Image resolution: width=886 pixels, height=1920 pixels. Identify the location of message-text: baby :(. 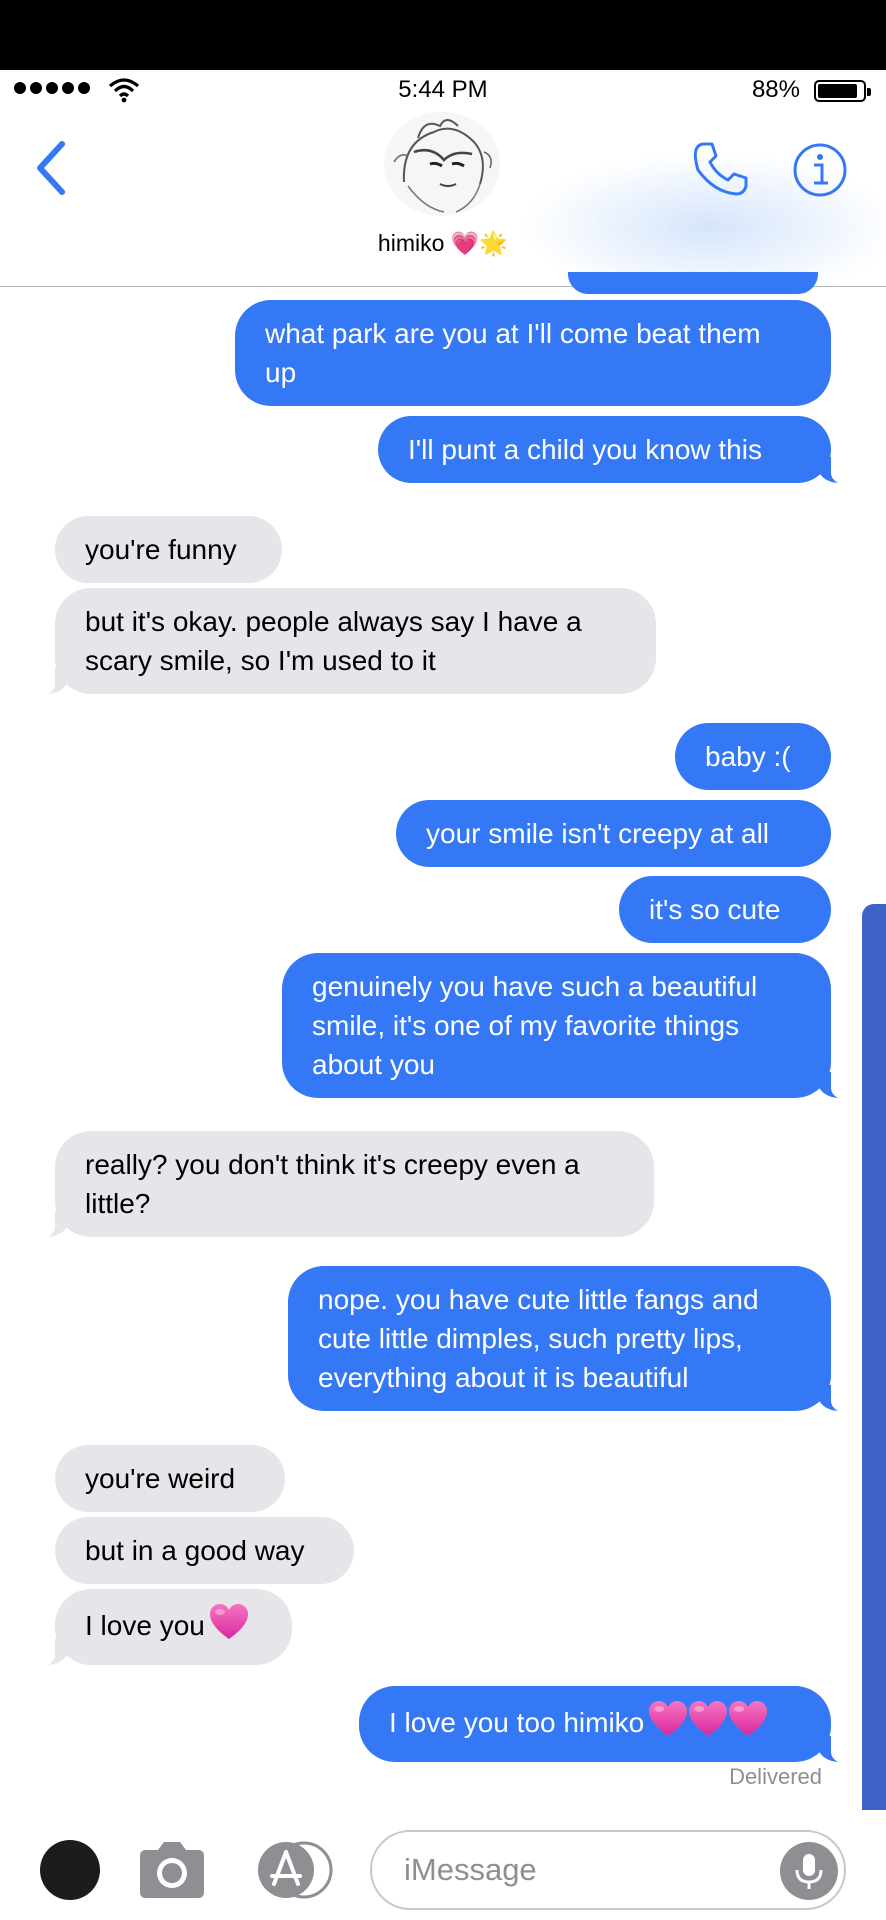
(748, 756).